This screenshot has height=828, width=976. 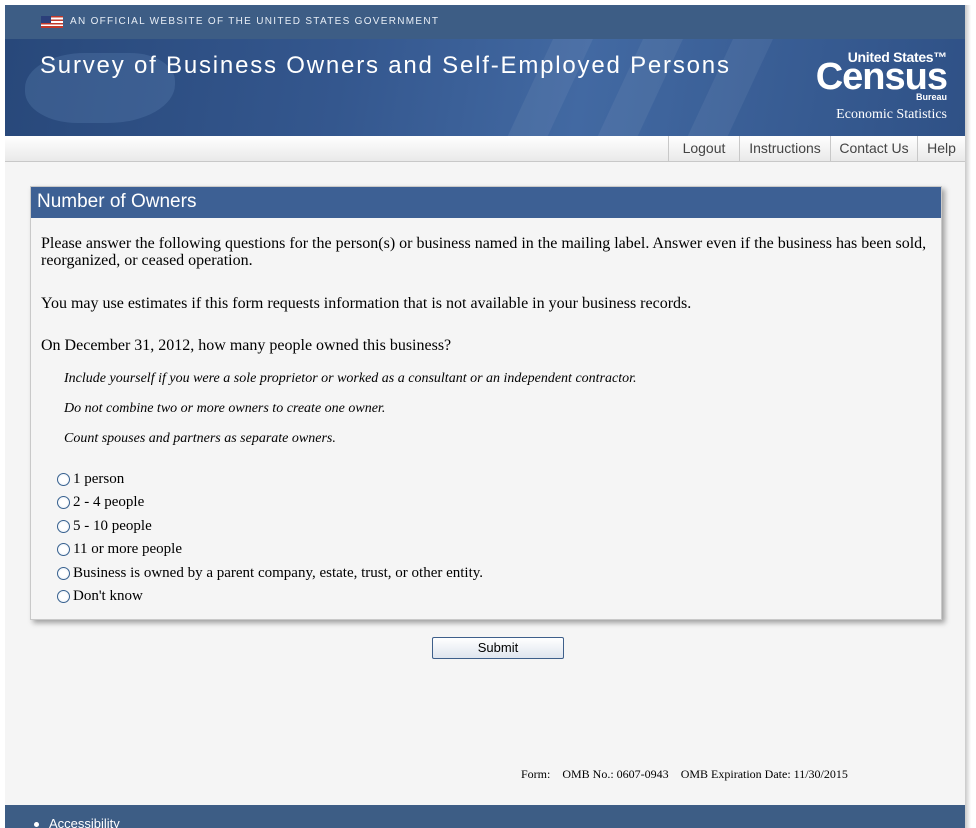 What do you see at coordinates (764, 774) in the screenshot?
I see `omb-expiration: OMB Expiration Date: 11/30/2015` at bounding box center [764, 774].